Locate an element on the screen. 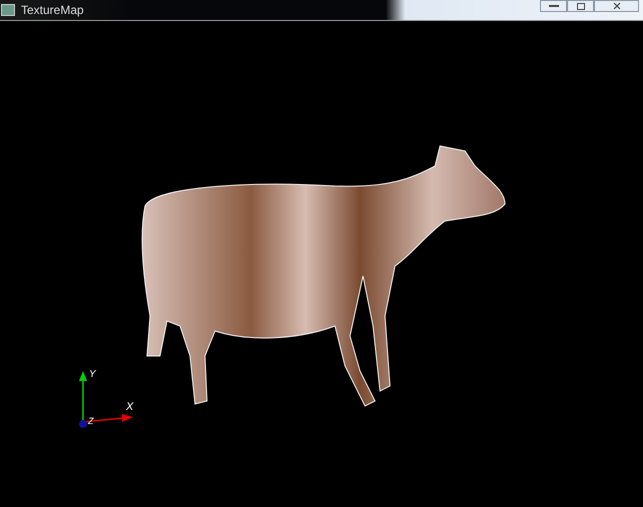 Image resolution: width=643 pixels, height=507 pixels. close-icon is located at coordinates (616, 6).